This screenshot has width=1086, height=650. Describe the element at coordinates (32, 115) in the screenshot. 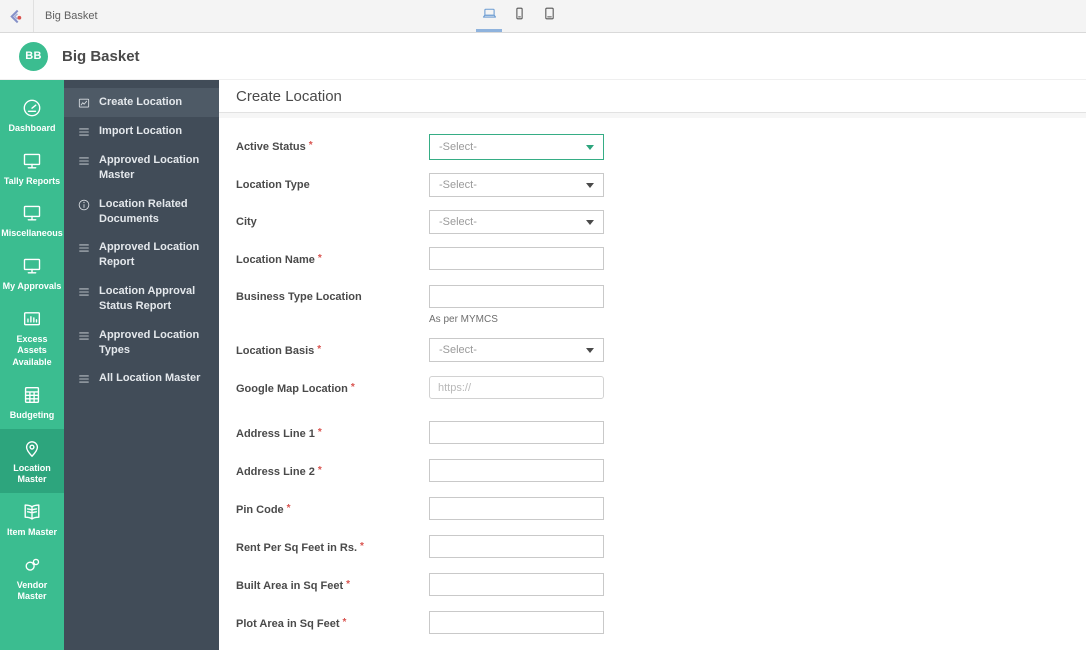

I see `sidebar-item-dashboard: Dashboard` at that location.